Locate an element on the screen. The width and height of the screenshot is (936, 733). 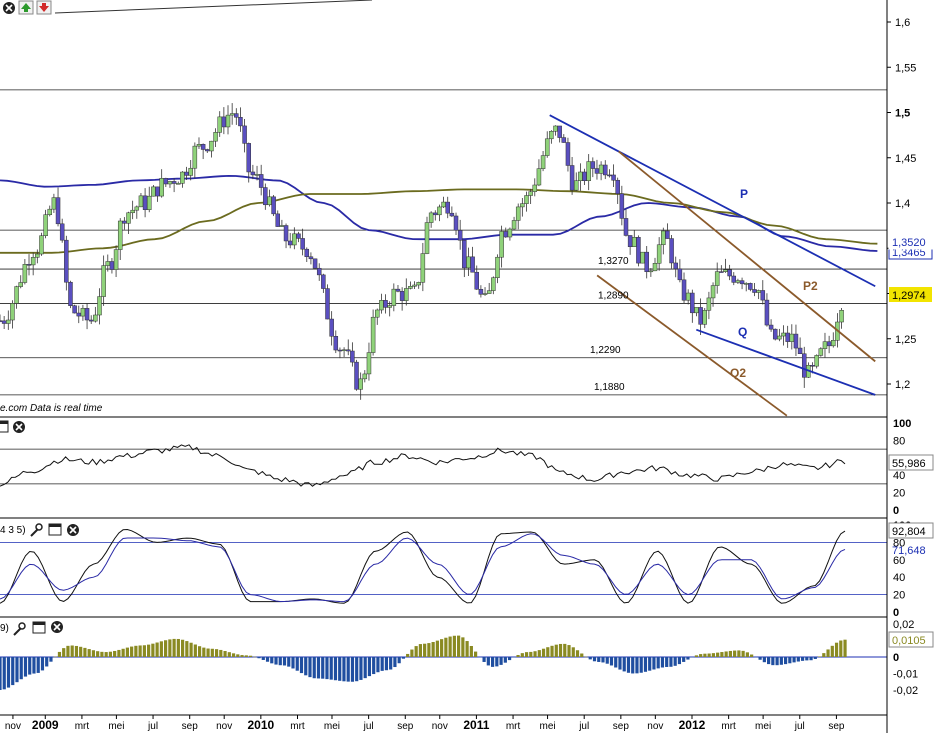
window-icon is located at coordinates (4, 426).